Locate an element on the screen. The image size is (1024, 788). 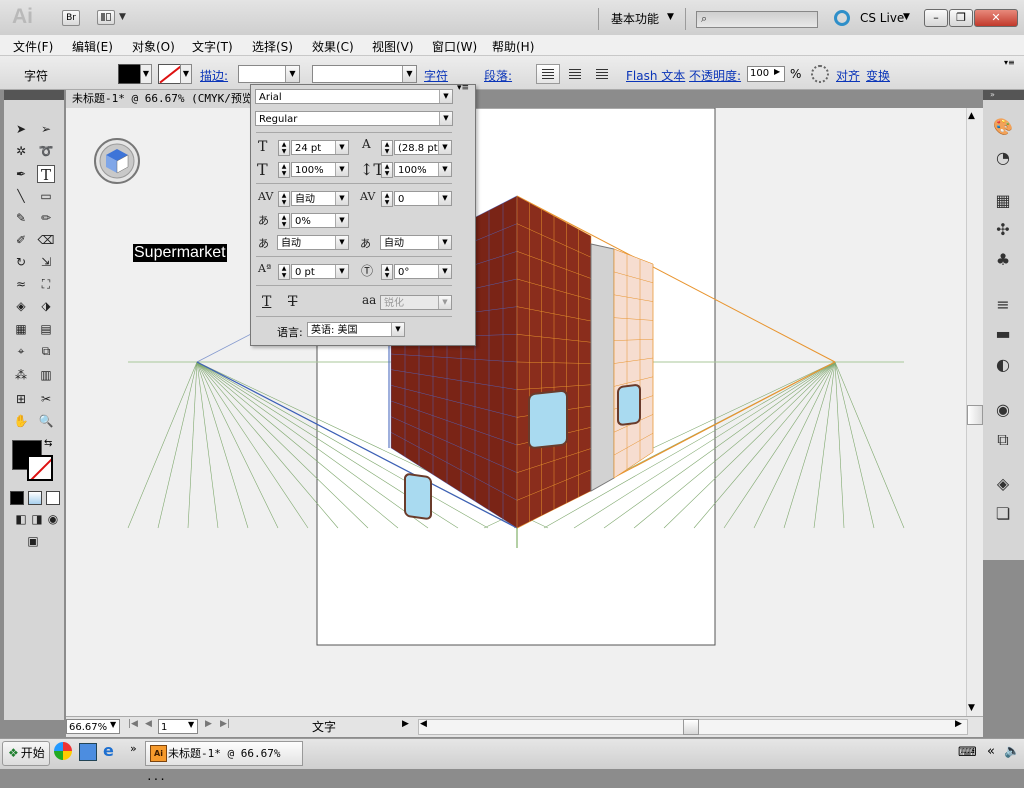
menu-file: 文件(F) is located at coordinates (33, 46).